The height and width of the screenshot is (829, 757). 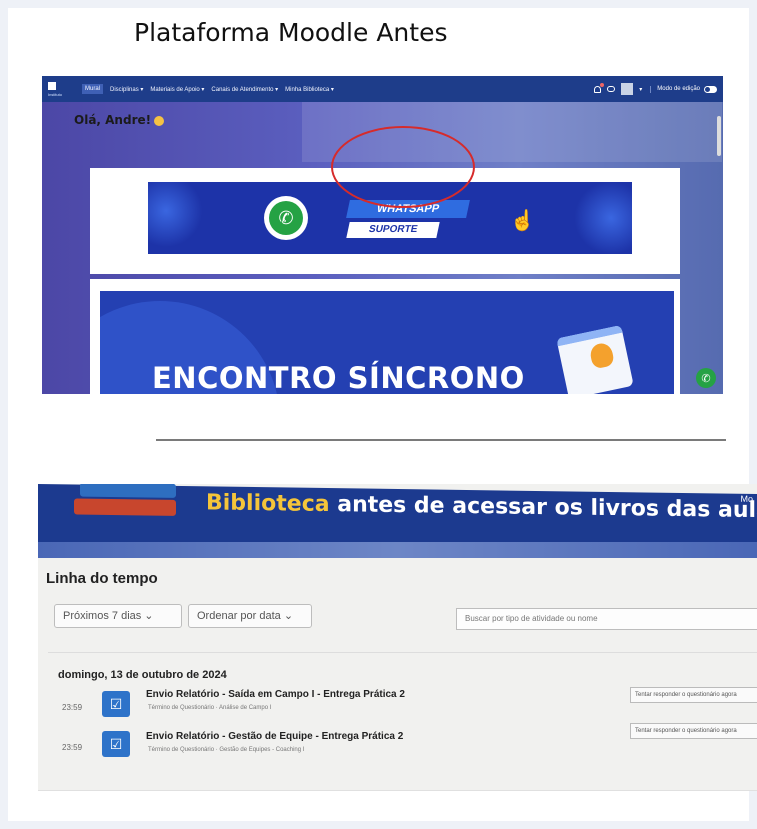 I want to click on logo-text: Instituto, so click(x=55, y=94).